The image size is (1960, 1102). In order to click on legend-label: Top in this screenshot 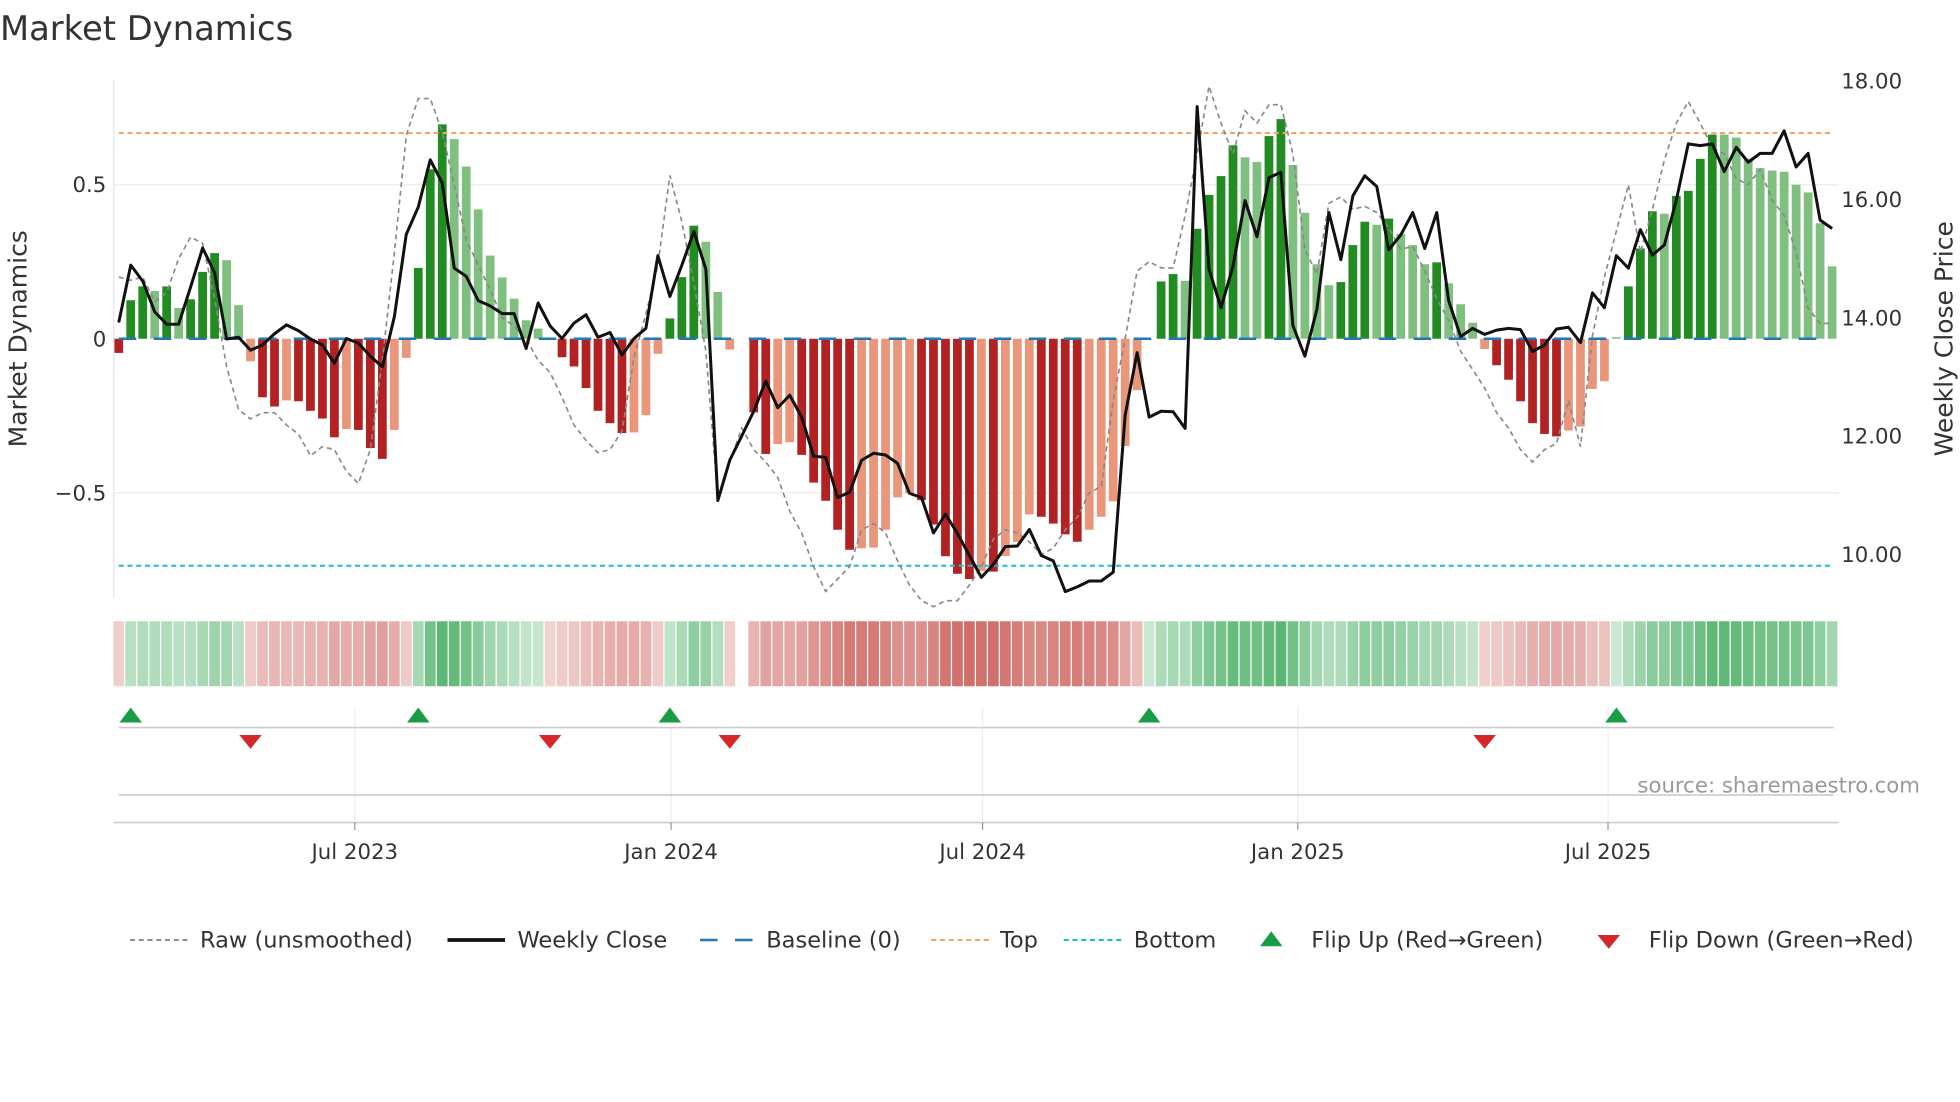, I will do `click(1018, 941)`.